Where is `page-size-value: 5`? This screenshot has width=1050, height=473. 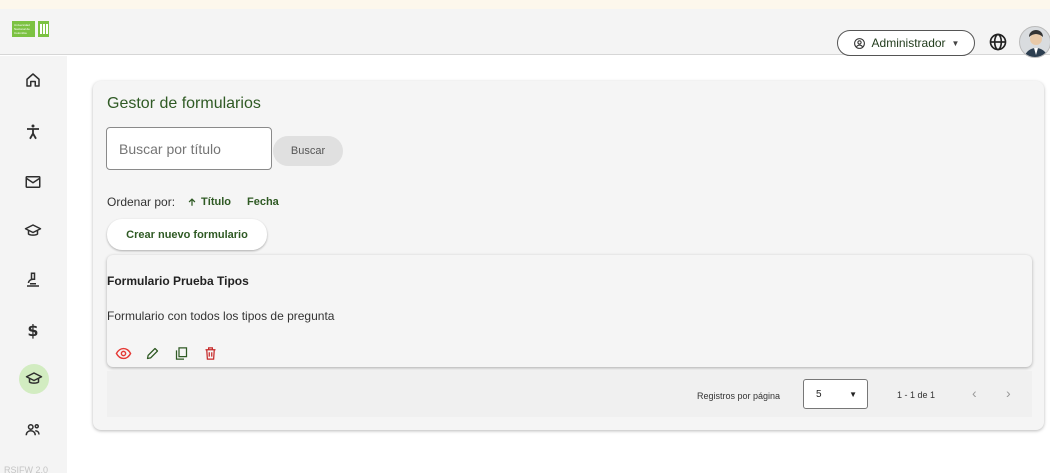 page-size-value: 5 is located at coordinates (819, 394).